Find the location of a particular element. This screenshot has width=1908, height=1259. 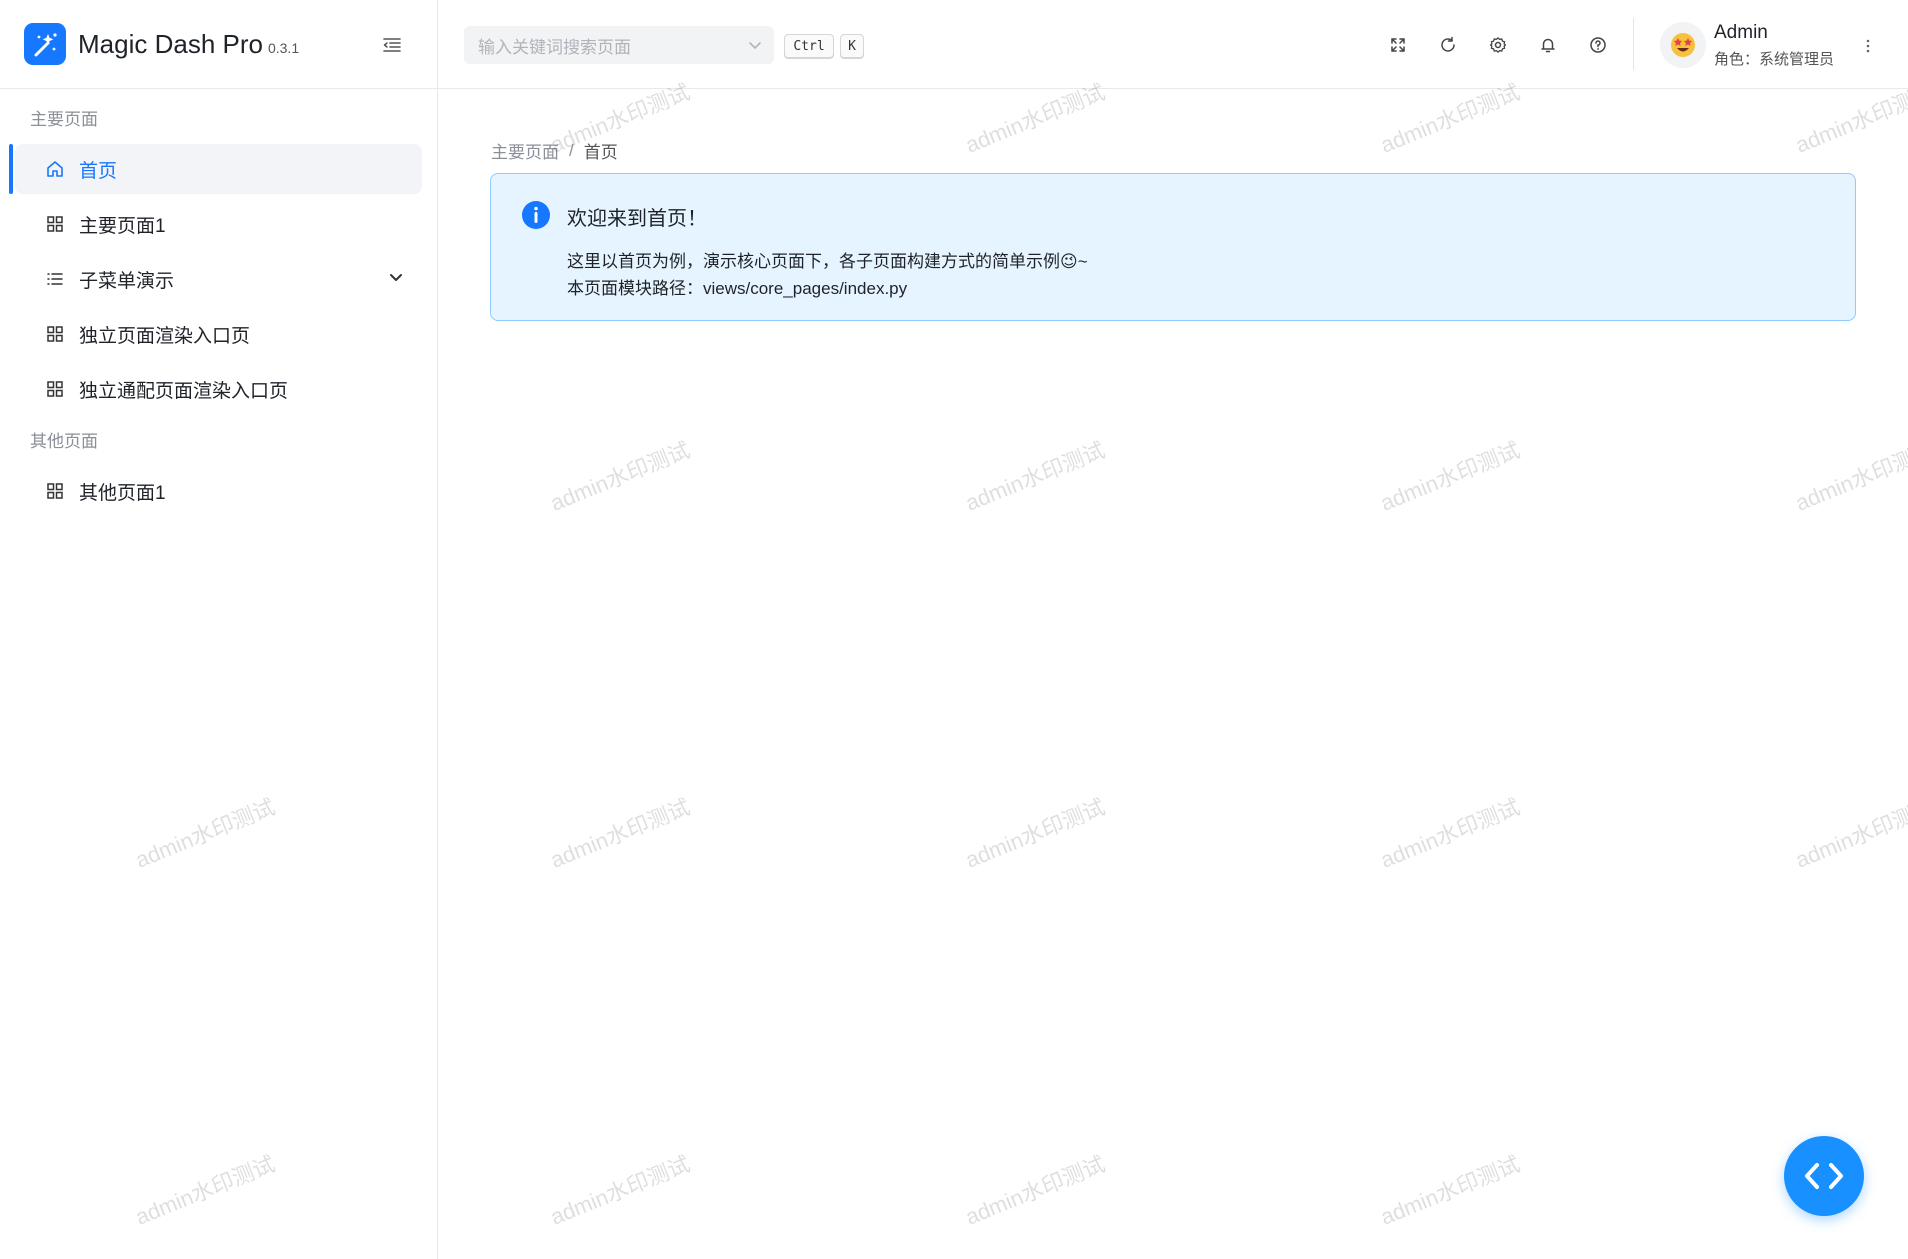

sidebar-item-label: 其他页面1 is located at coordinates (122, 493).